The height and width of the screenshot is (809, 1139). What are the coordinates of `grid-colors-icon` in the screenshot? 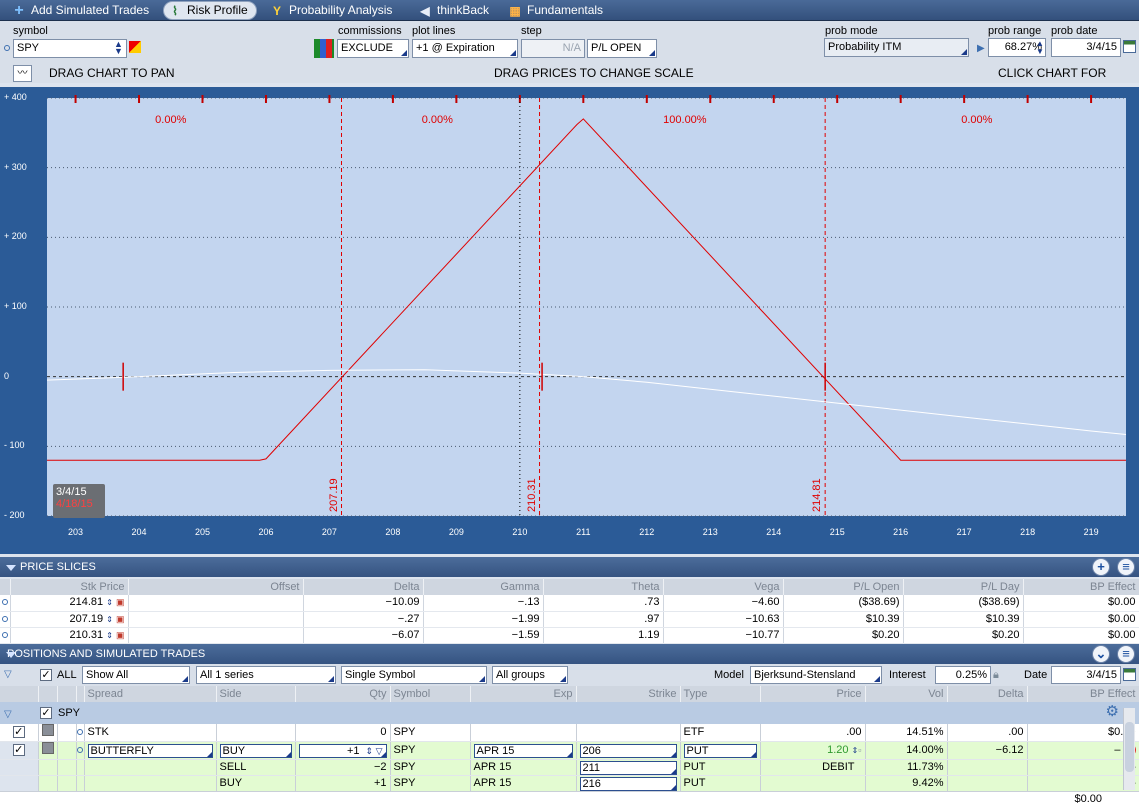 It's located at (324, 48).